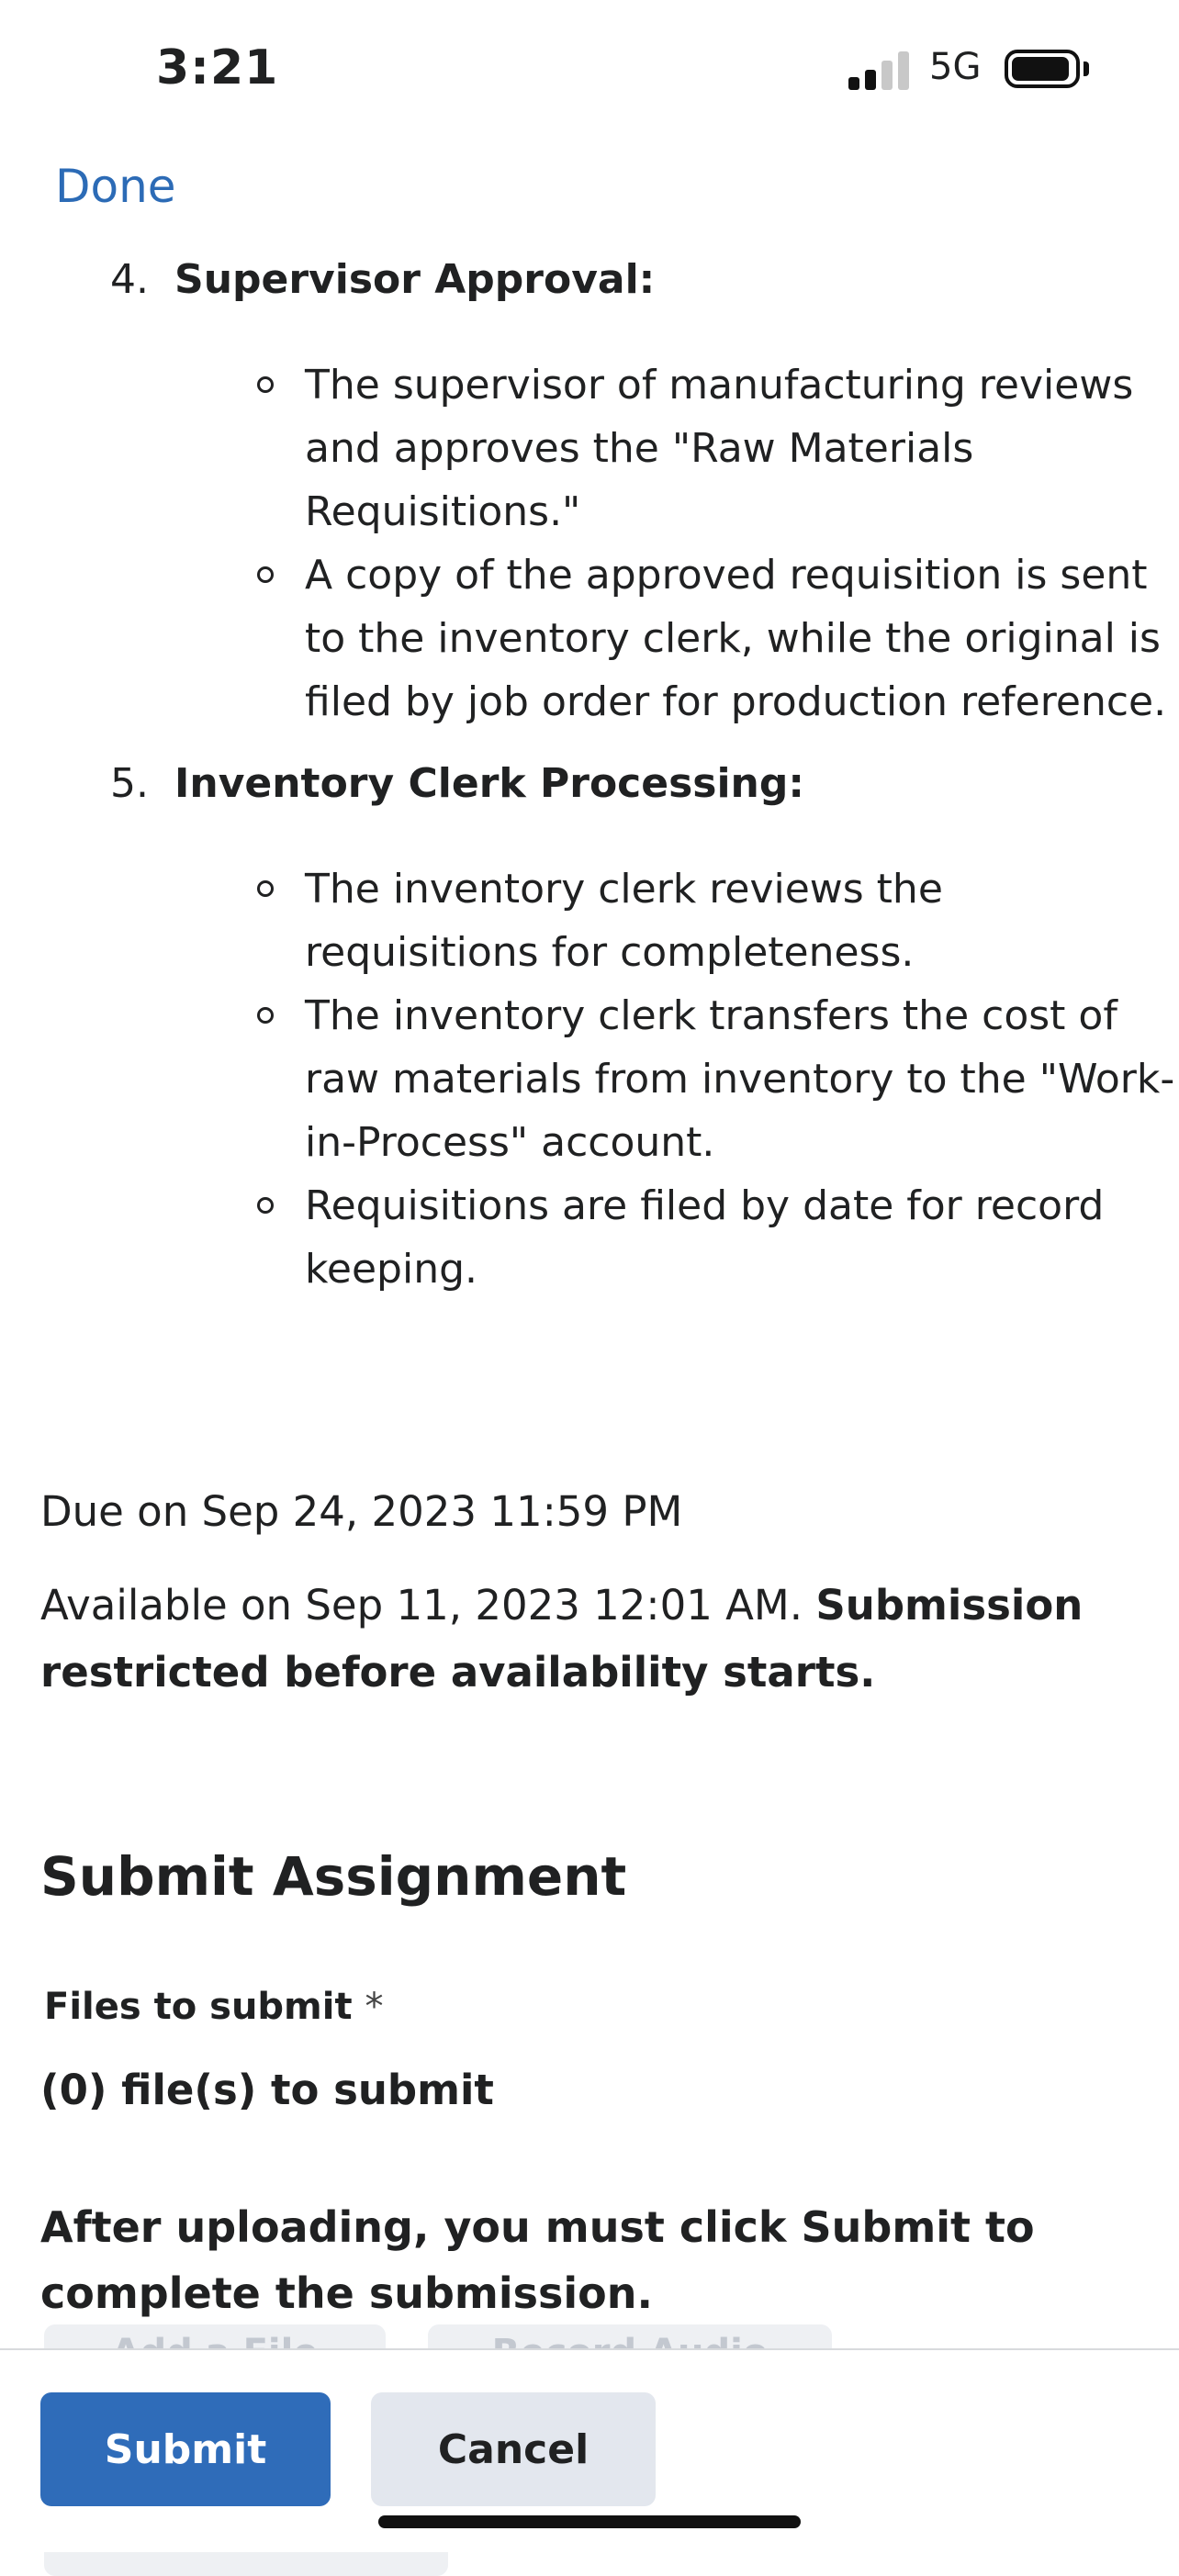  I want to click on submit-assignment-heading: Submit Assignment, so click(333, 1876).